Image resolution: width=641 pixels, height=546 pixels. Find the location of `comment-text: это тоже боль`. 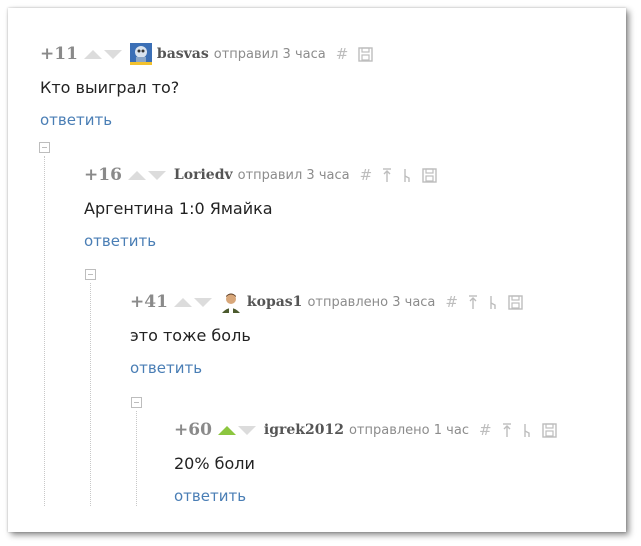

comment-text: это тоже боль is located at coordinates (190, 335).